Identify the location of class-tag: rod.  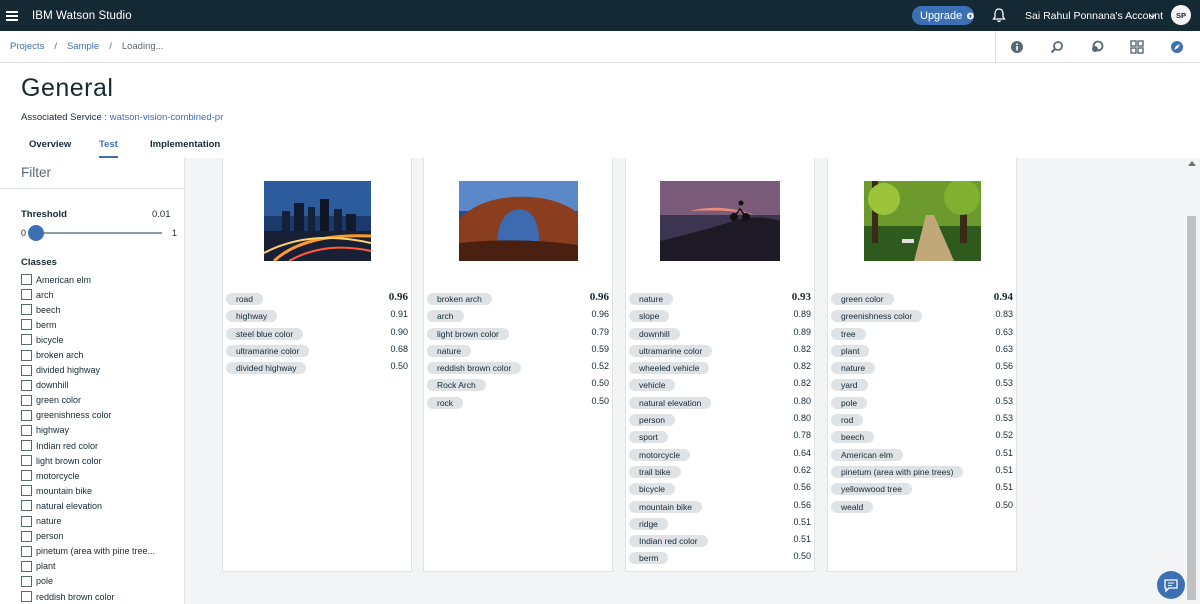
(847, 420).